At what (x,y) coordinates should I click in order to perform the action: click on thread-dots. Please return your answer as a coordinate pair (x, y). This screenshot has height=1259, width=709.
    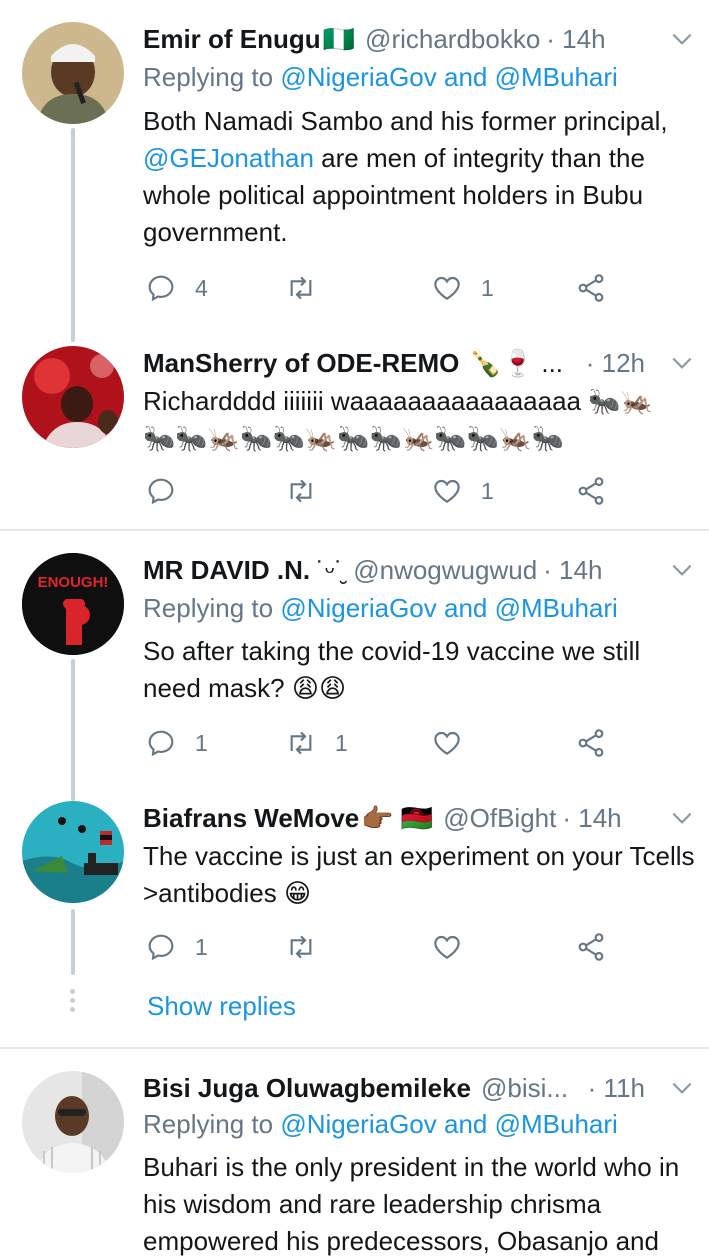
    Looking at the image, I should click on (73, 1002).